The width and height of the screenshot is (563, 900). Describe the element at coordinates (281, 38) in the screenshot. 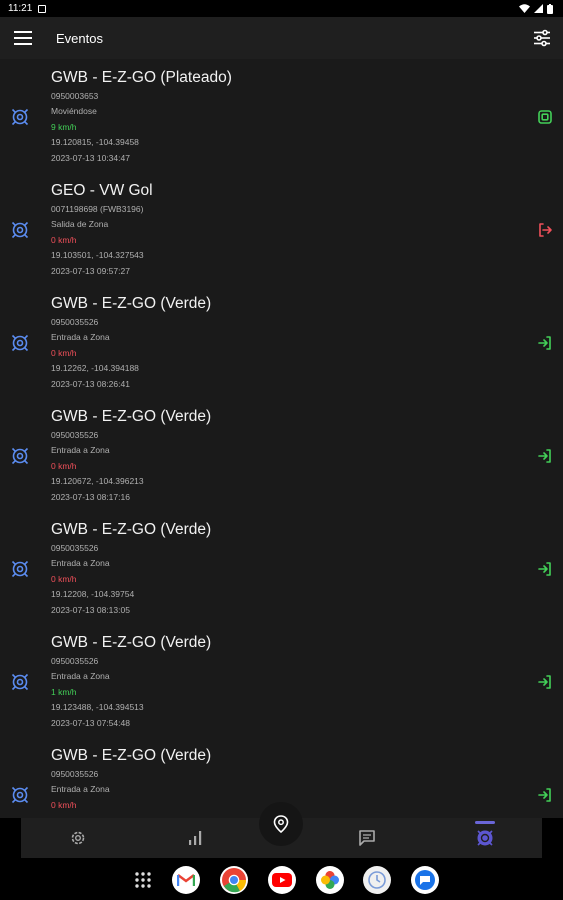

I see `app-bar: Eventos` at that location.